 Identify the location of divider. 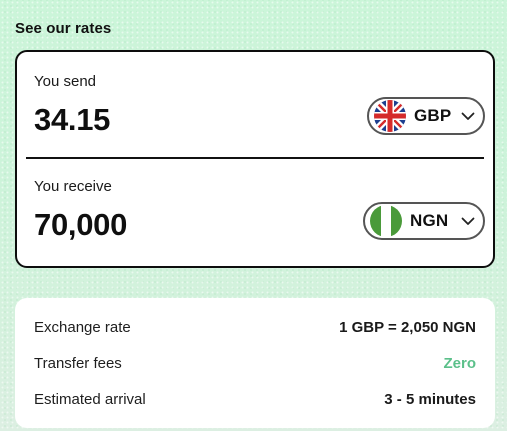
(255, 158).